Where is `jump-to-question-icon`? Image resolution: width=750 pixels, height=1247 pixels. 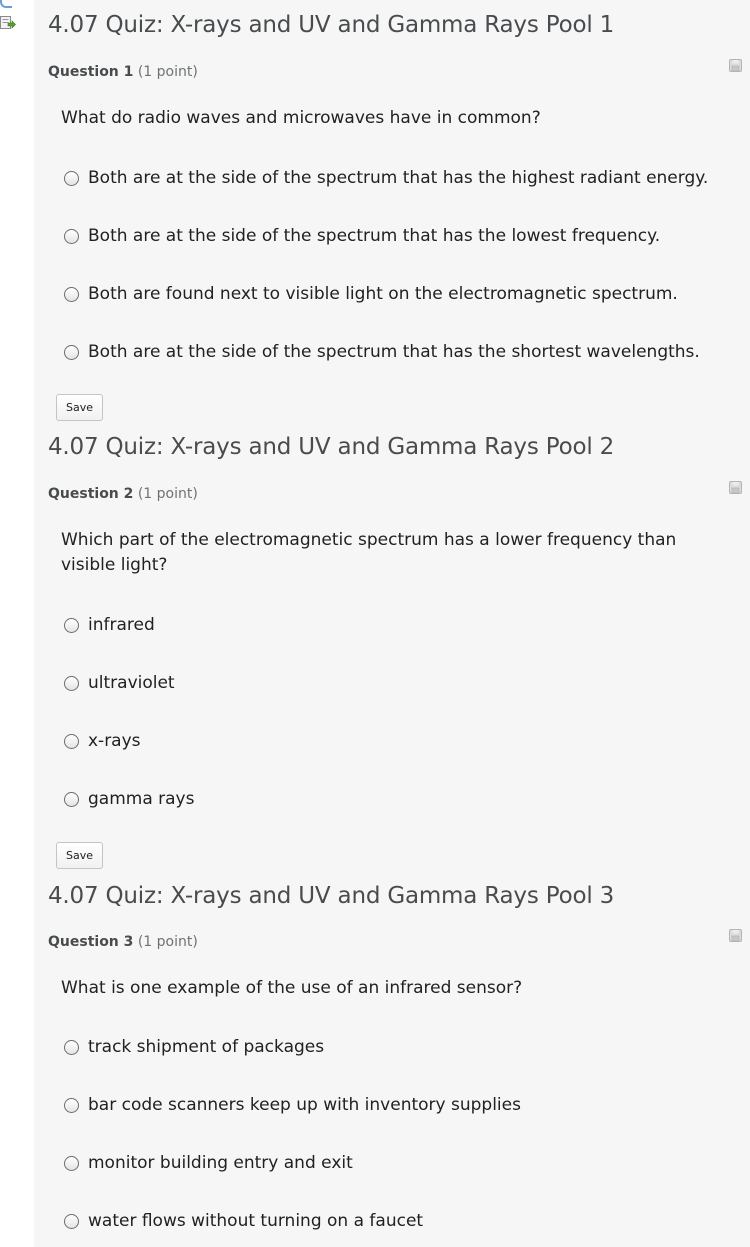
jump-to-question-icon is located at coordinates (8, 23).